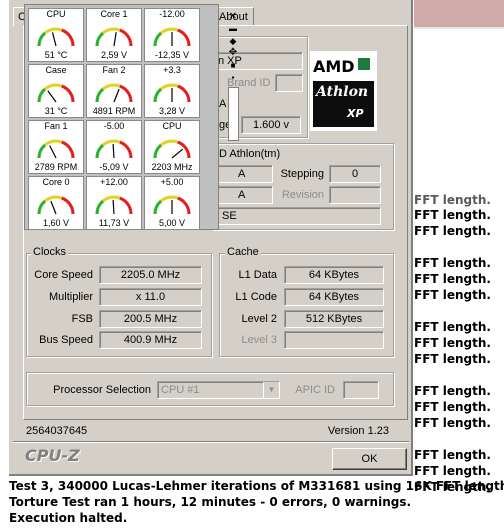 Image resolution: width=504 pixels, height=529 pixels. What do you see at coordinates (218, 390) in the screenshot?
I see `processor-selection-dropdown: CPU #1 ▼` at bounding box center [218, 390].